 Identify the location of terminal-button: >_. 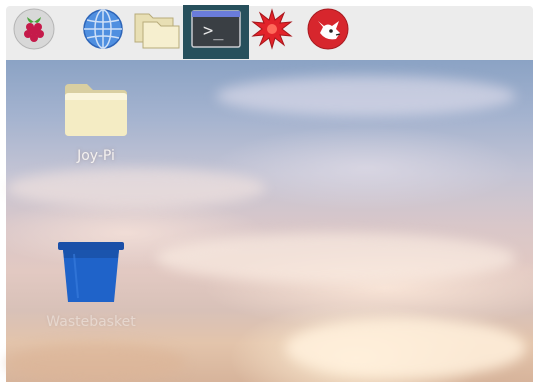
(216, 29).